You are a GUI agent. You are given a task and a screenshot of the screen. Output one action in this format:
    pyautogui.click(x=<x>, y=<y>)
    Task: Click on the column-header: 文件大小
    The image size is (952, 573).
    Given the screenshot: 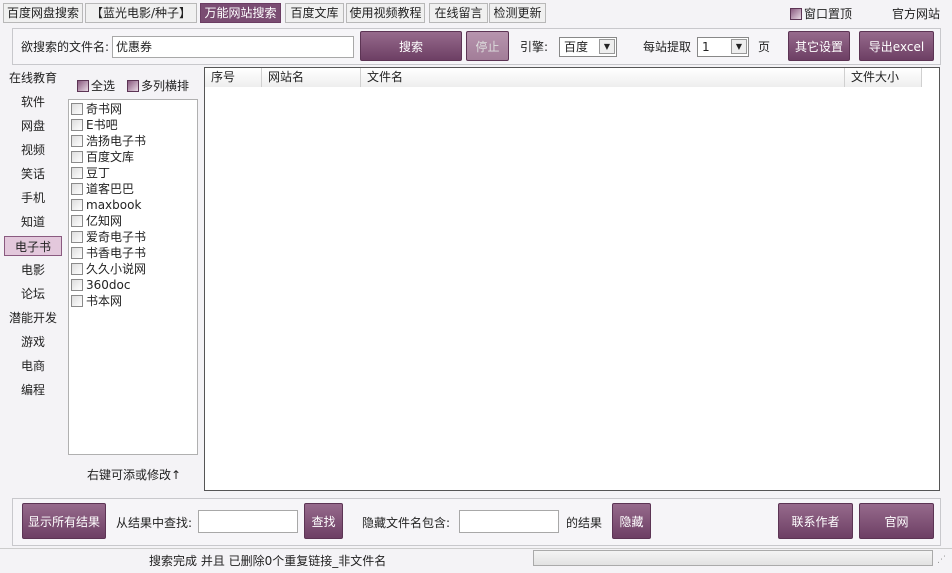 What is the action you would take?
    pyautogui.click(x=883, y=77)
    